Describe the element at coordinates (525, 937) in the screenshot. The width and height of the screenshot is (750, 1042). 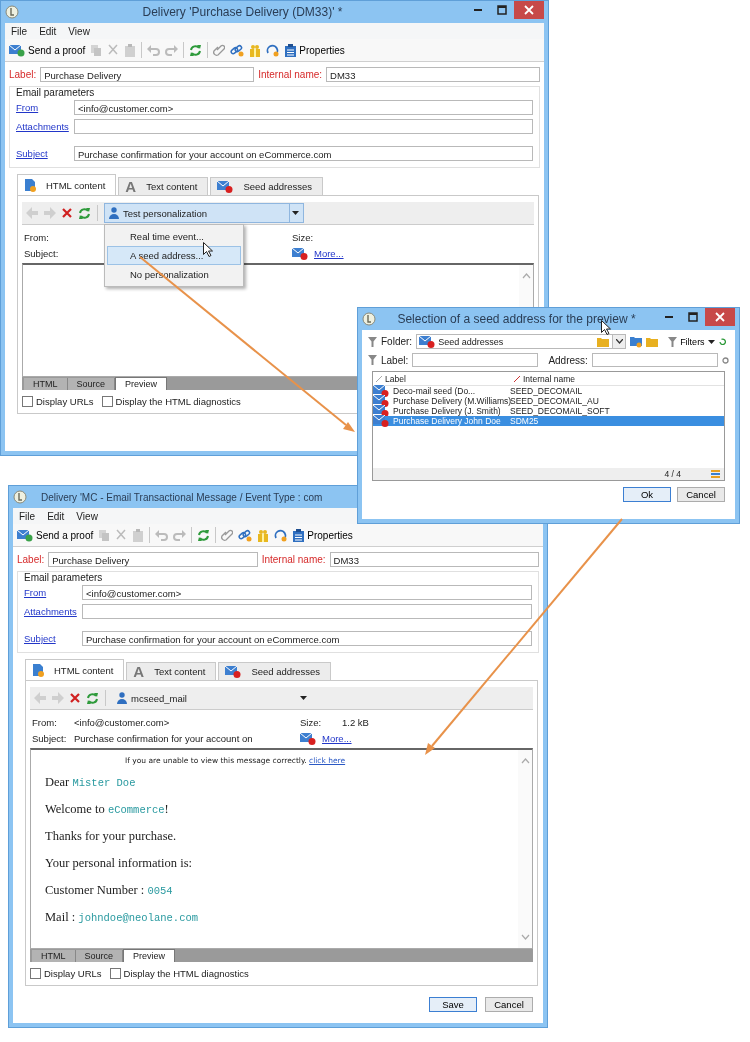
I see `scroll-down-icon` at that location.